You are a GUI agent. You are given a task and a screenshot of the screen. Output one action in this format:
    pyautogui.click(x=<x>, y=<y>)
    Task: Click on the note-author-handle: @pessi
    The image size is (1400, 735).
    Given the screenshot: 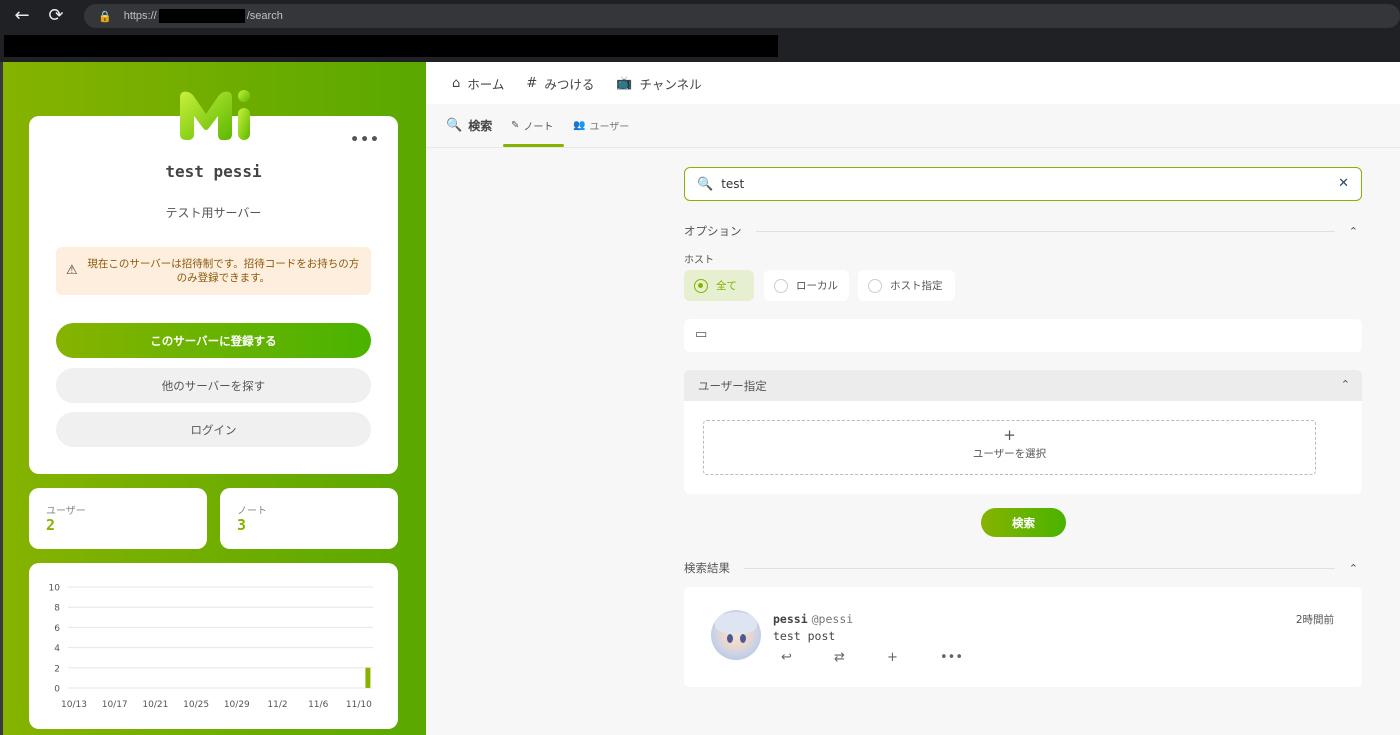 What is the action you would take?
    pyautogui.click(x=832, y=619)
    